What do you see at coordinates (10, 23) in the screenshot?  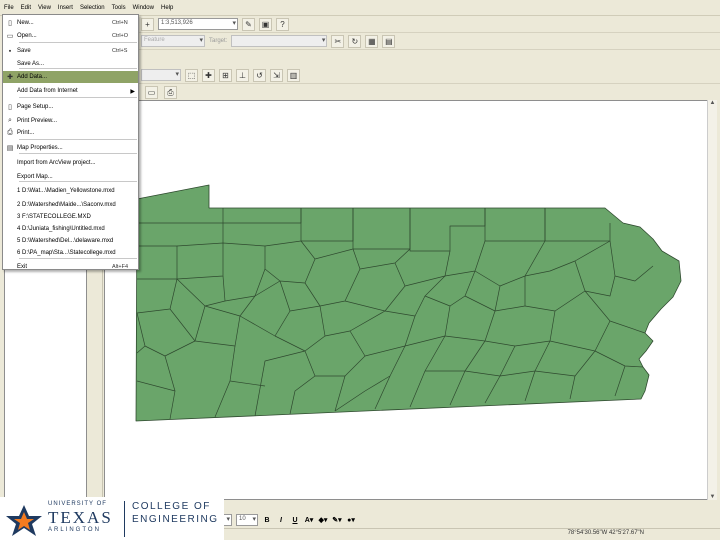 I see `new-document-icon: ▯` at bounding box center [10, 23].